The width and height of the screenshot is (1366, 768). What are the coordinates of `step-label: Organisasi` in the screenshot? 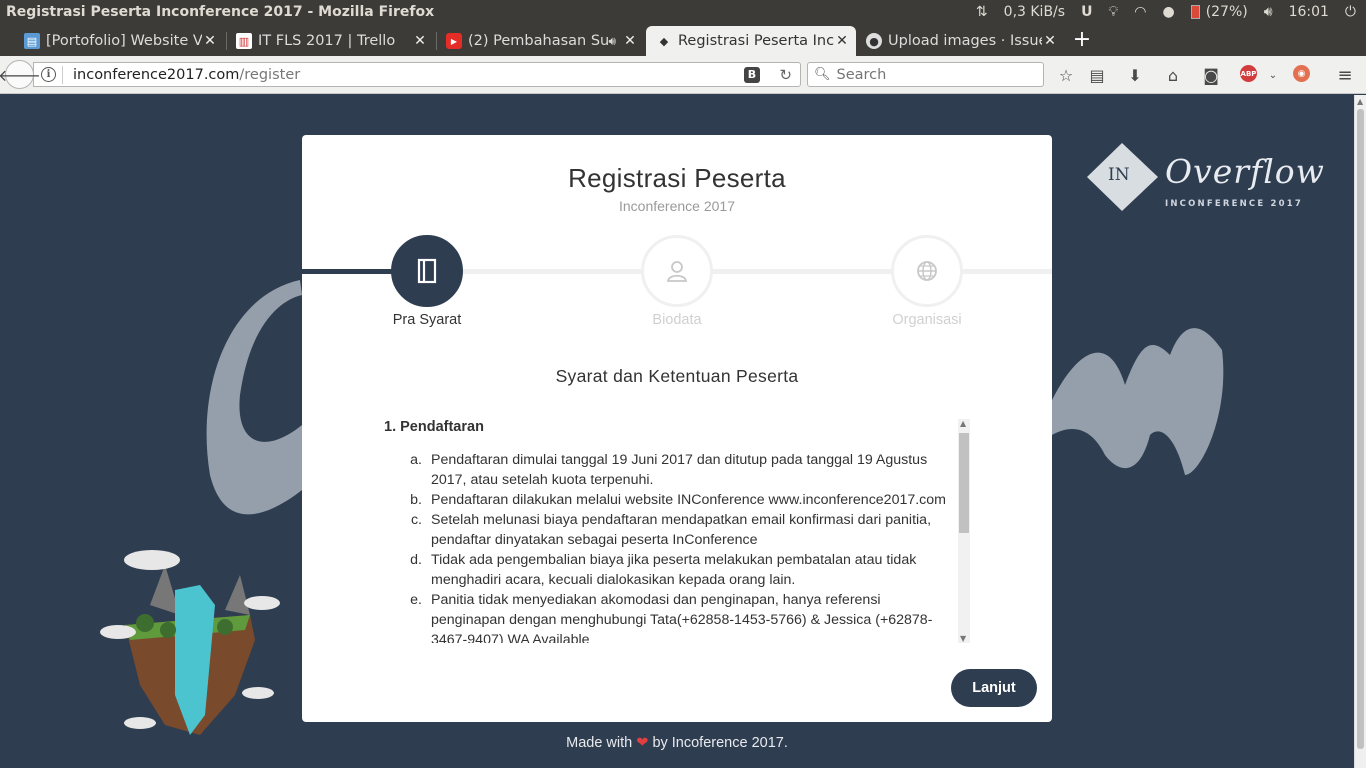 It's located at (927, 320).